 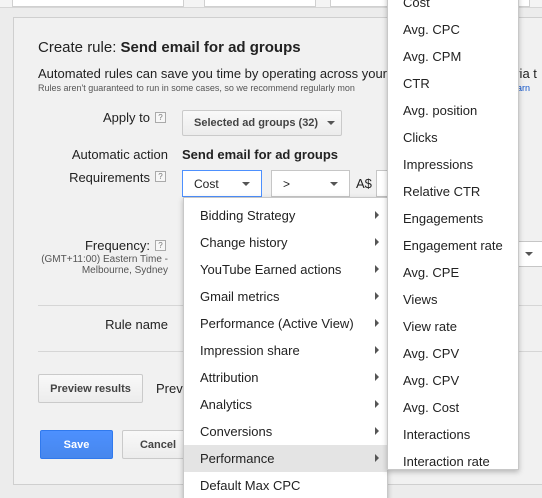 I want to click on automatic-action-value: Send email for ad groups, so click(x=260, y=154).